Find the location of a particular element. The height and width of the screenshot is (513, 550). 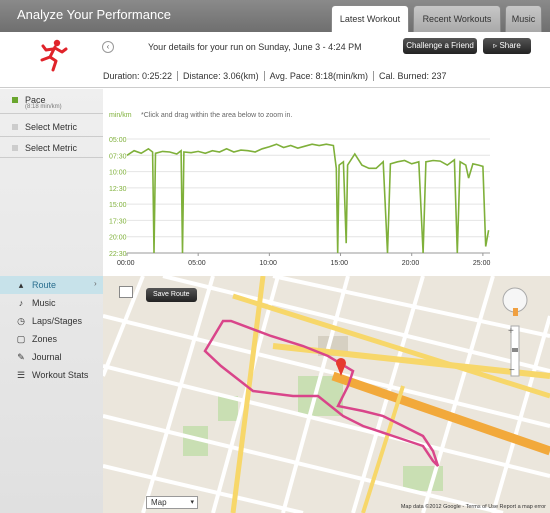

save-route-button: Save Route is located at coordinates (171, 295).